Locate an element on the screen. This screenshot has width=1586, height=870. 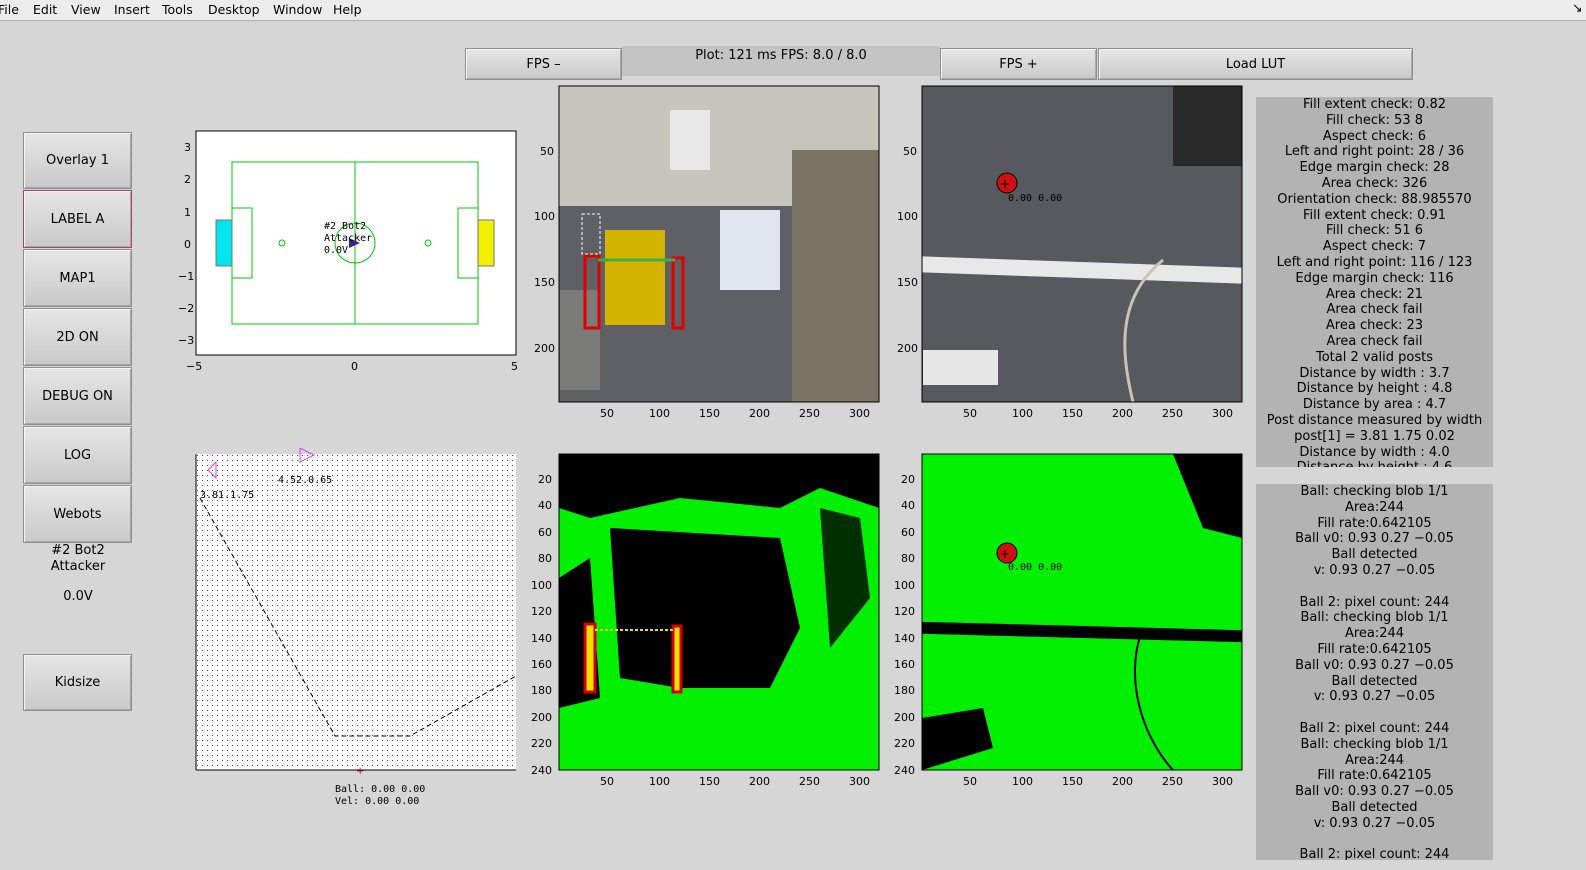
robot-label-1: #2 Bot2 is located at coordinates (345, 226).